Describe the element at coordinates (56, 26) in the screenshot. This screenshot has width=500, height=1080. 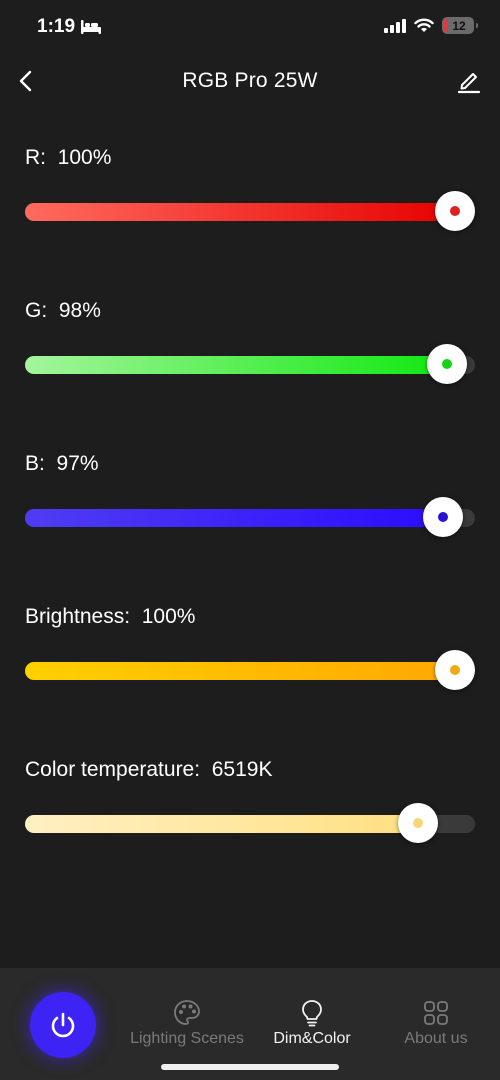
I see `clock-text: 1:19` at that location.